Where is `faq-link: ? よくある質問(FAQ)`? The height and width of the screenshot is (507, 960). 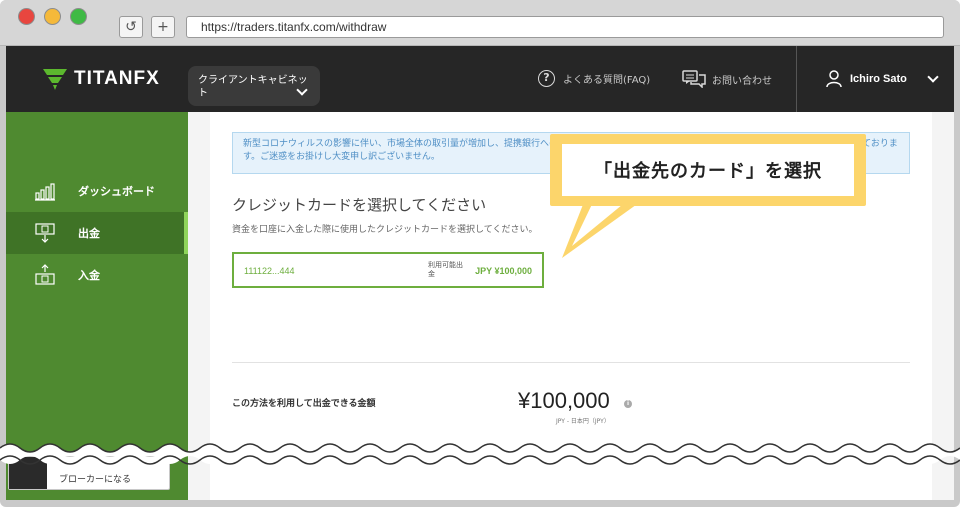
faq-link: ? よくある質問(FAQ) is located at coordinates (594, 78).